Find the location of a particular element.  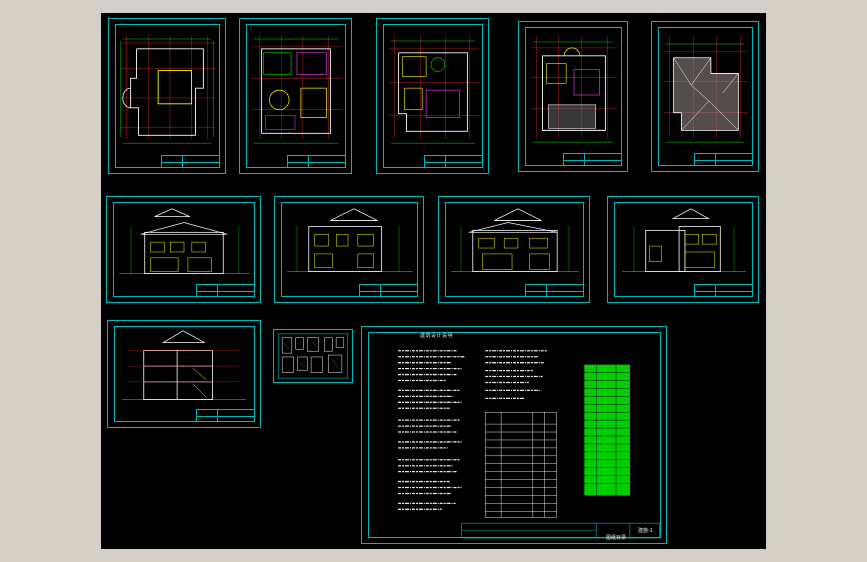

sheet-details is located at coordinates (313, 356).